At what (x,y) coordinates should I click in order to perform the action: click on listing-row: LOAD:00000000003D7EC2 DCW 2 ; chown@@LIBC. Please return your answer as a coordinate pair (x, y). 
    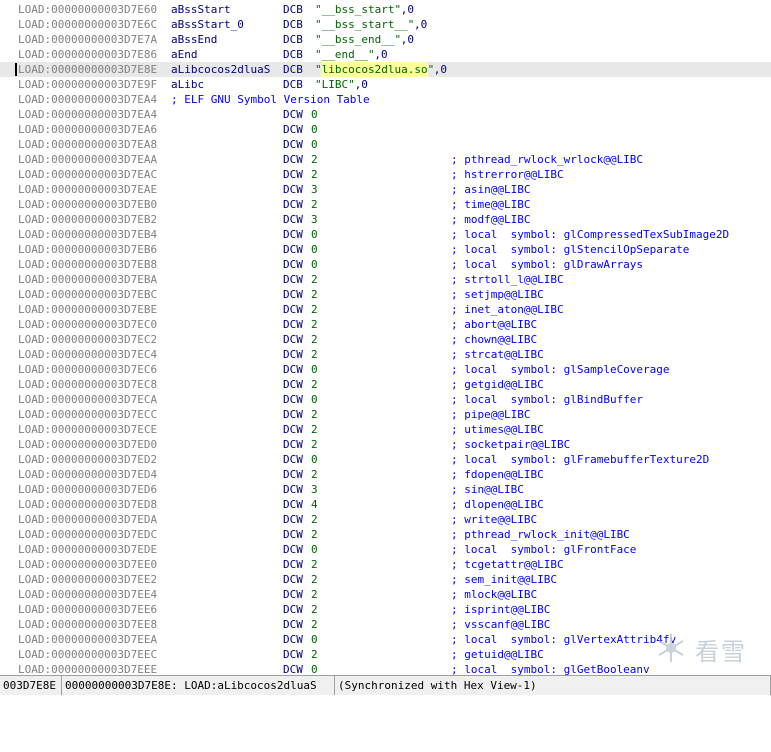
    Looking at the image, I should click on (385, 339).